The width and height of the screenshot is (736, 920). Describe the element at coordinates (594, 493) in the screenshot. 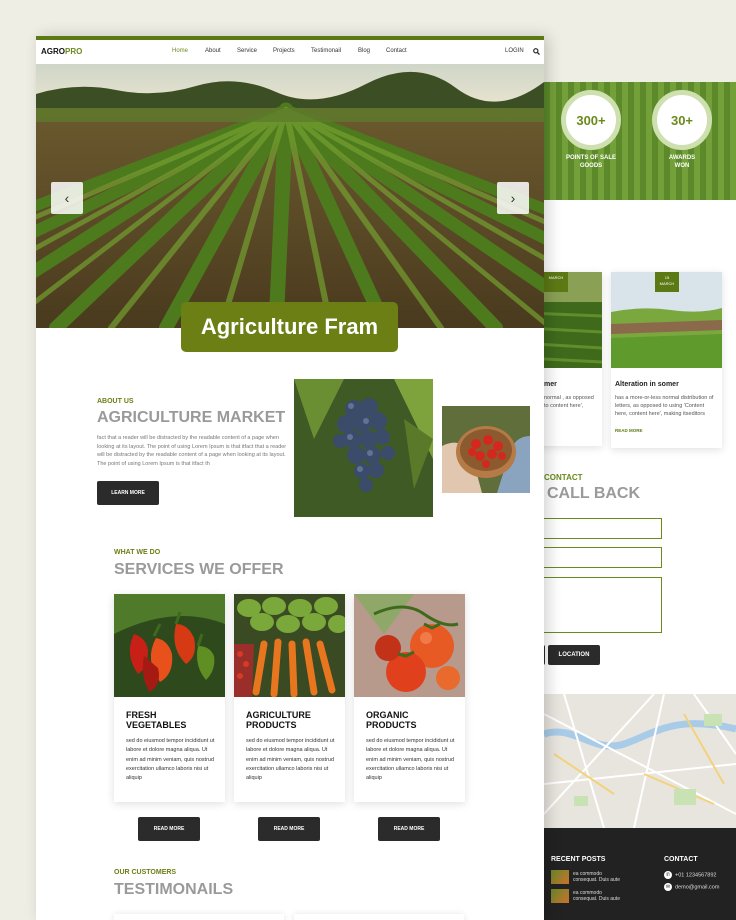

I see `contact-title: CALL BACK` at that location.